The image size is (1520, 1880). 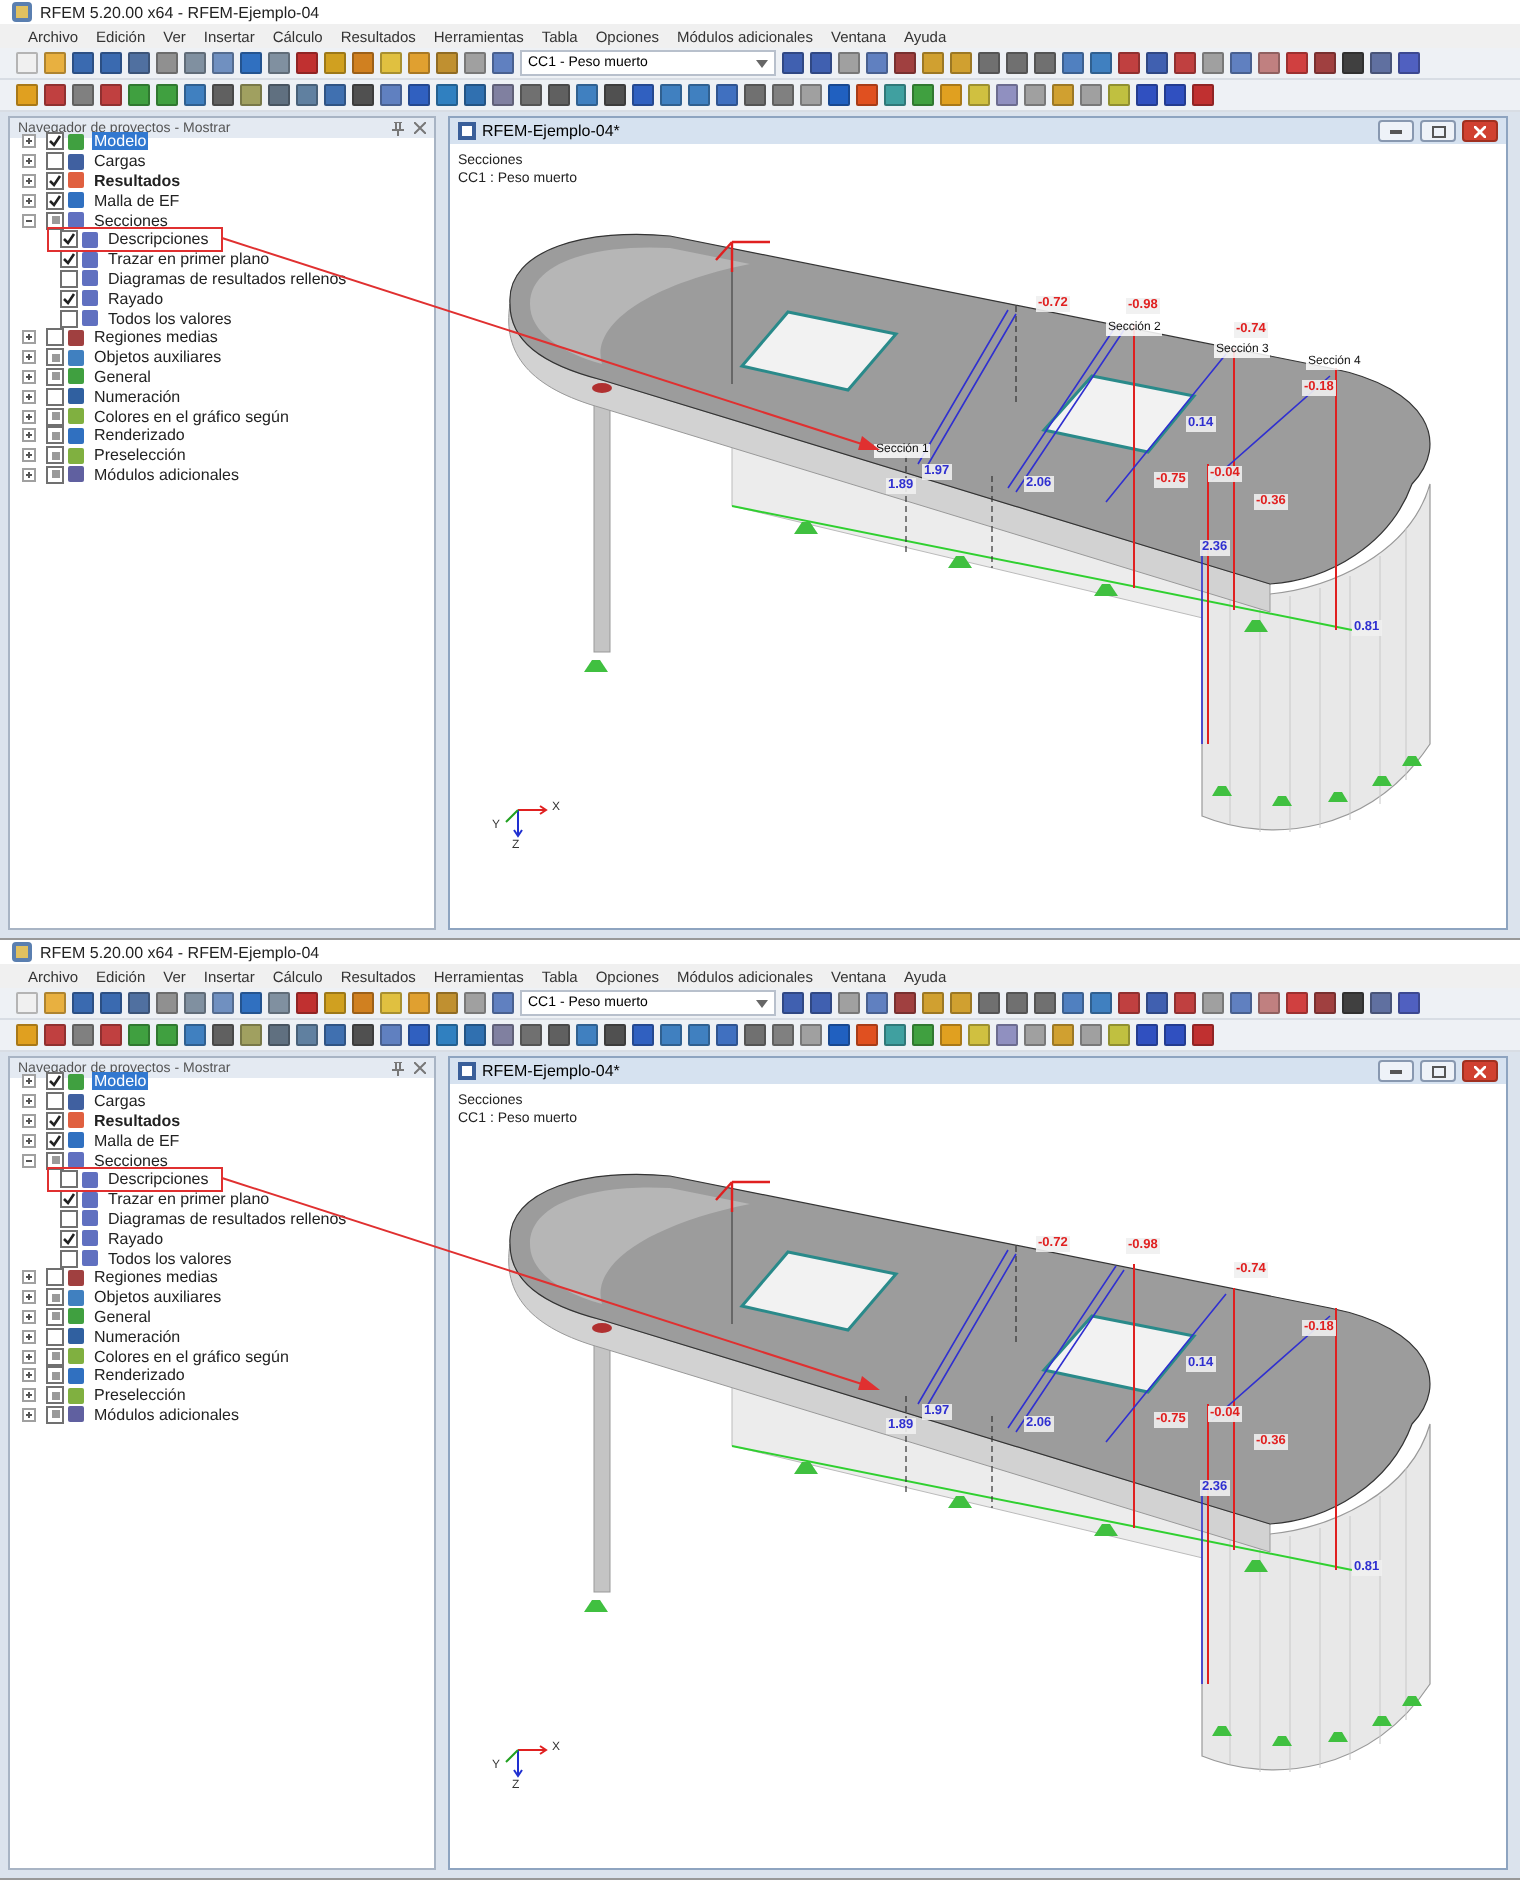 What do you see at coordinates (137, 200) in the screenshot?
I see `tree-item: Malla de EF` at bounding box center [137, 200].